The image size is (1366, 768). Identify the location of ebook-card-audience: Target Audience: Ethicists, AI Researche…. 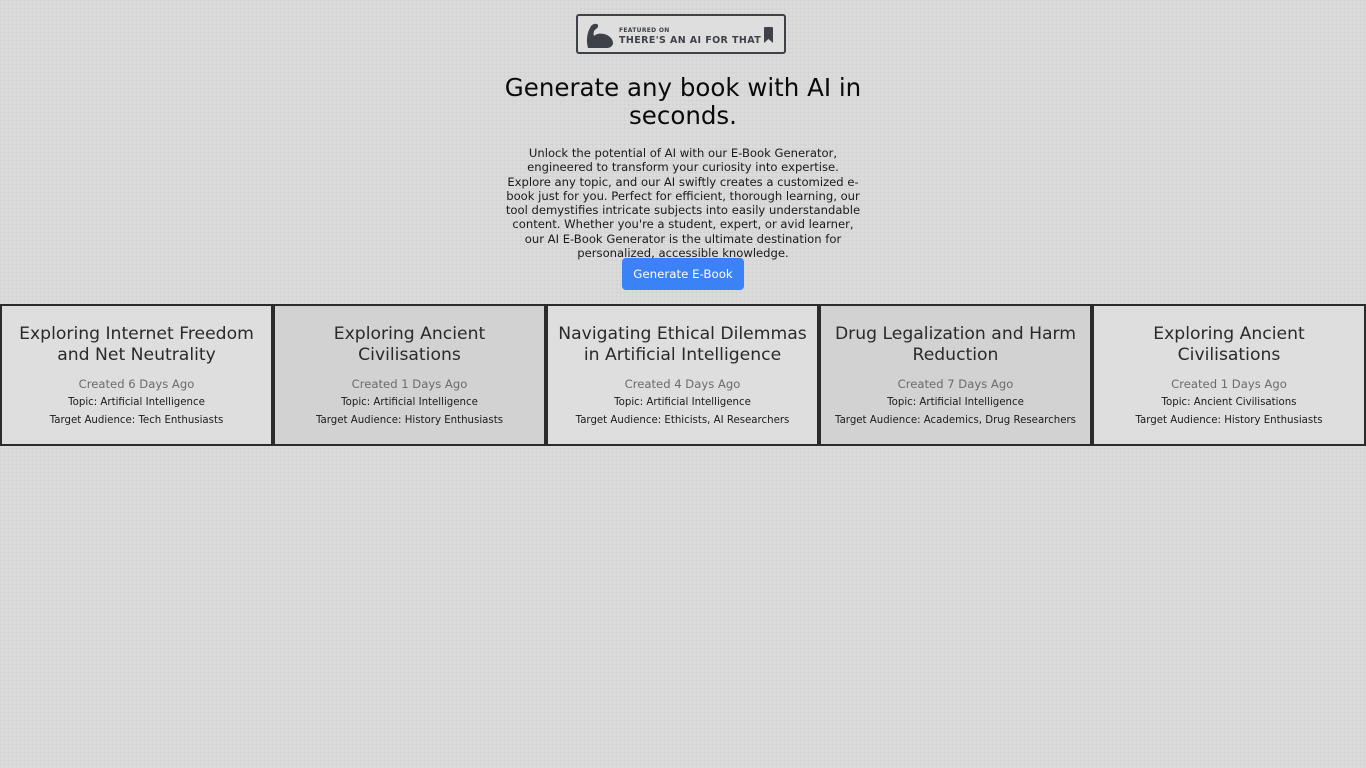
(682, 420).